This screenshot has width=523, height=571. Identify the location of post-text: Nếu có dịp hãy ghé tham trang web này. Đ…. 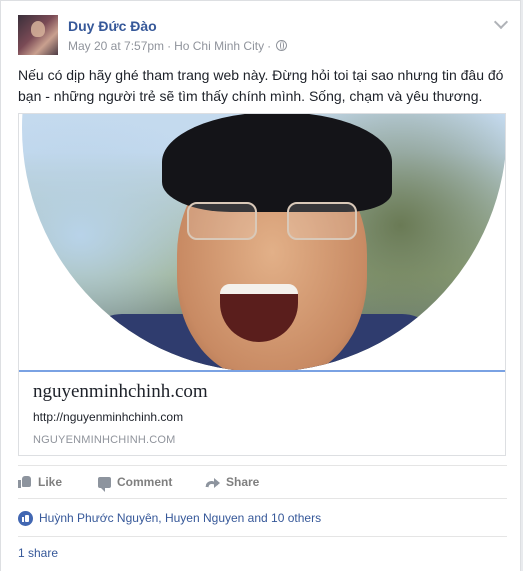
(261, 85).